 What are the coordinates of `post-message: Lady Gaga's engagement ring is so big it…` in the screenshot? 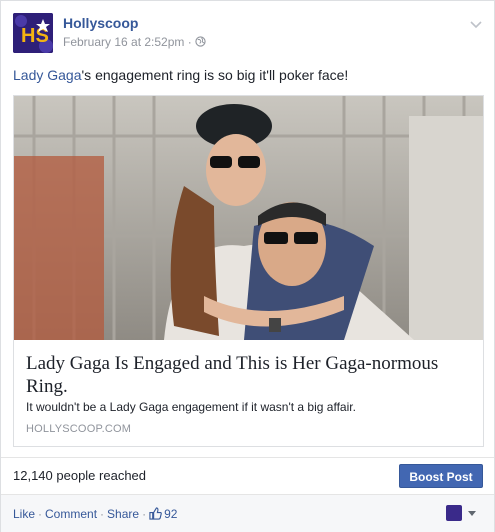 It's located at (248, 75).